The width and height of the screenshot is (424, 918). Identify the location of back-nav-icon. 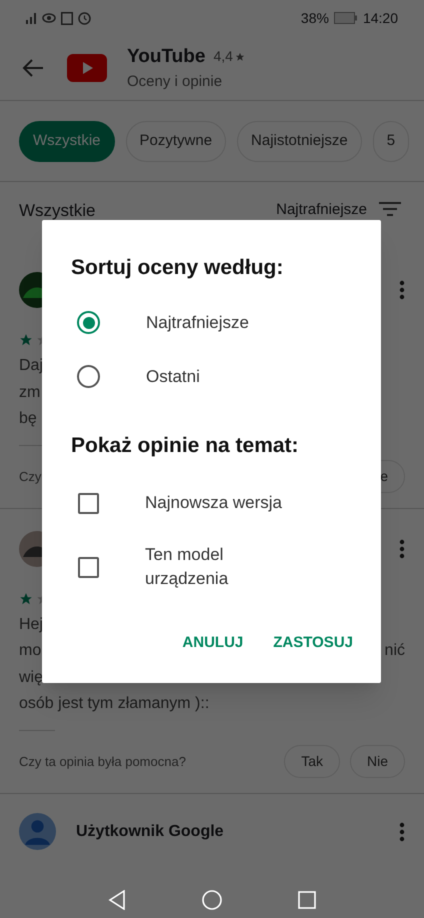
(117, 900).